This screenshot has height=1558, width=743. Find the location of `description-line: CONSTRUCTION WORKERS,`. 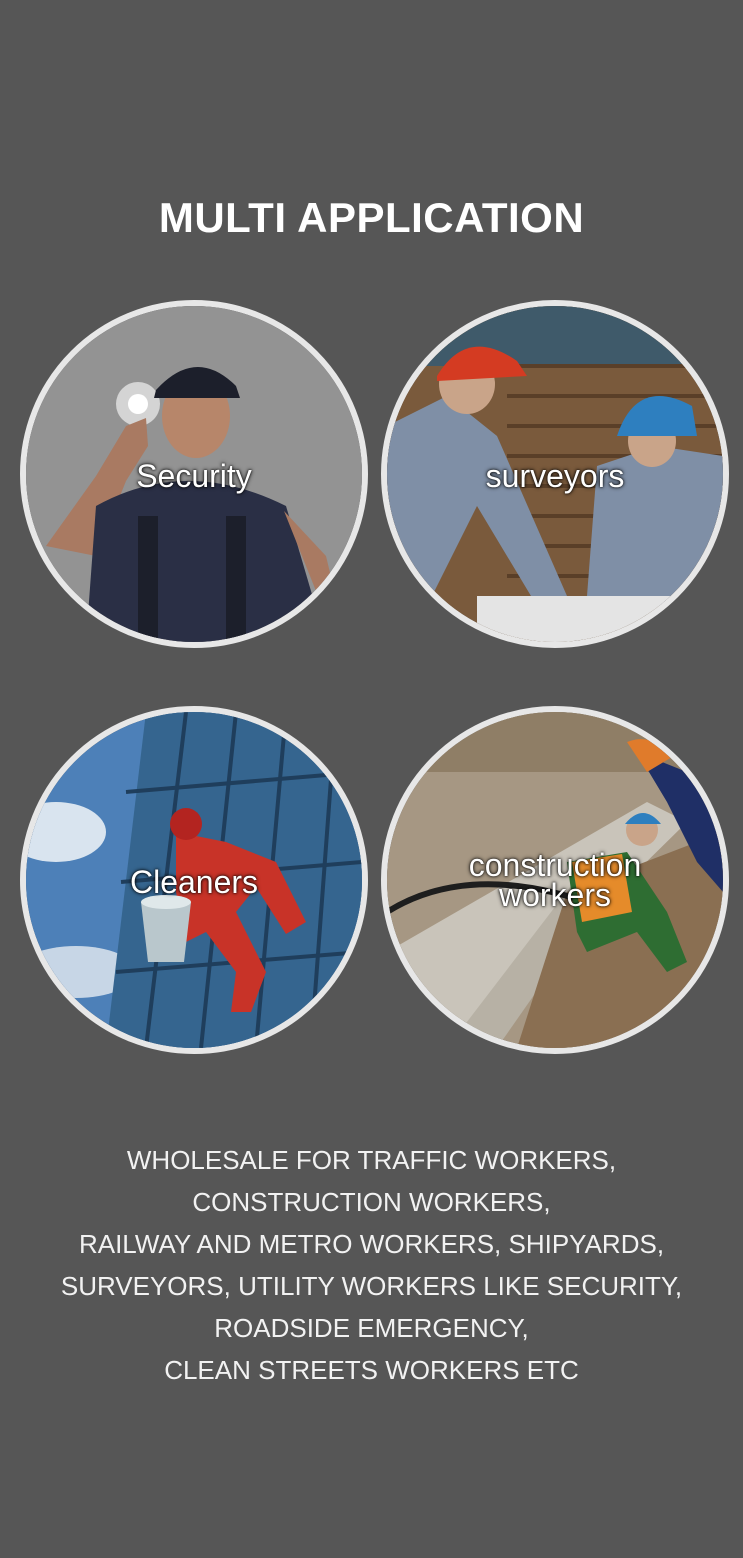

description-line: CONSTRUCTION WORKERS, is located at coordinates (371, 1202).